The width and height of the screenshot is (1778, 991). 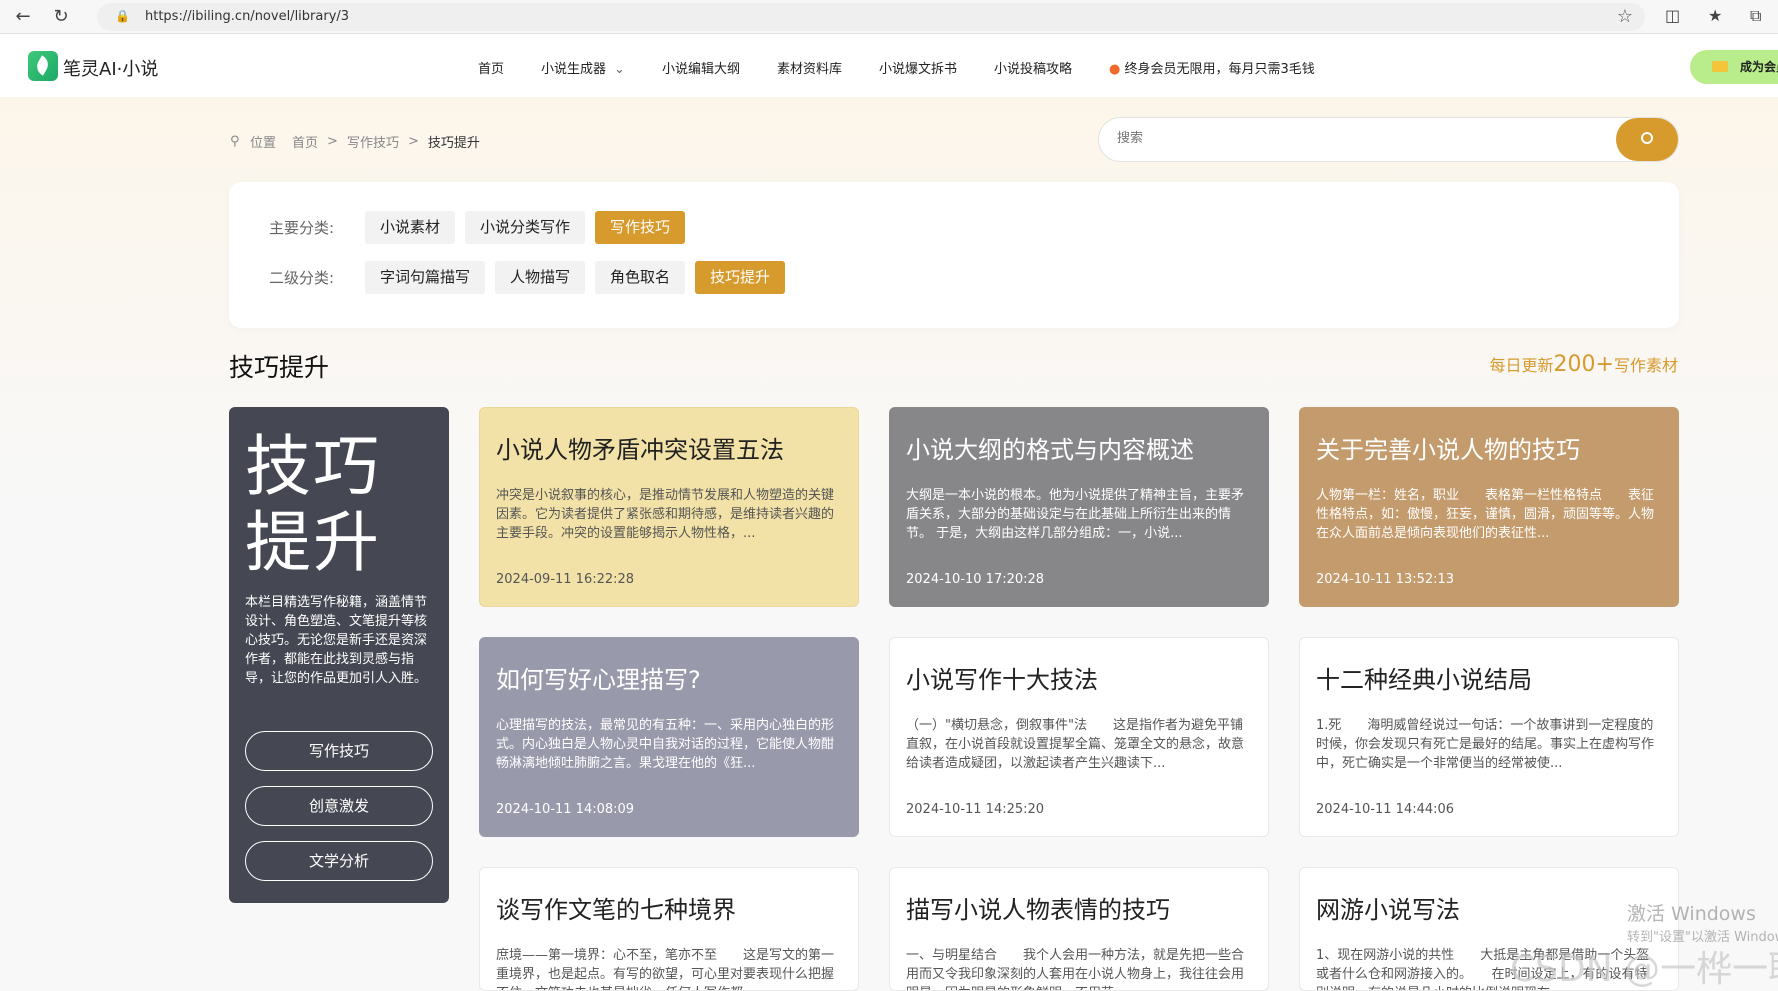 I want to click on nav-promo: ● 终身会员无限用，每月只需3毛钱, so click(x=1212, y=67).